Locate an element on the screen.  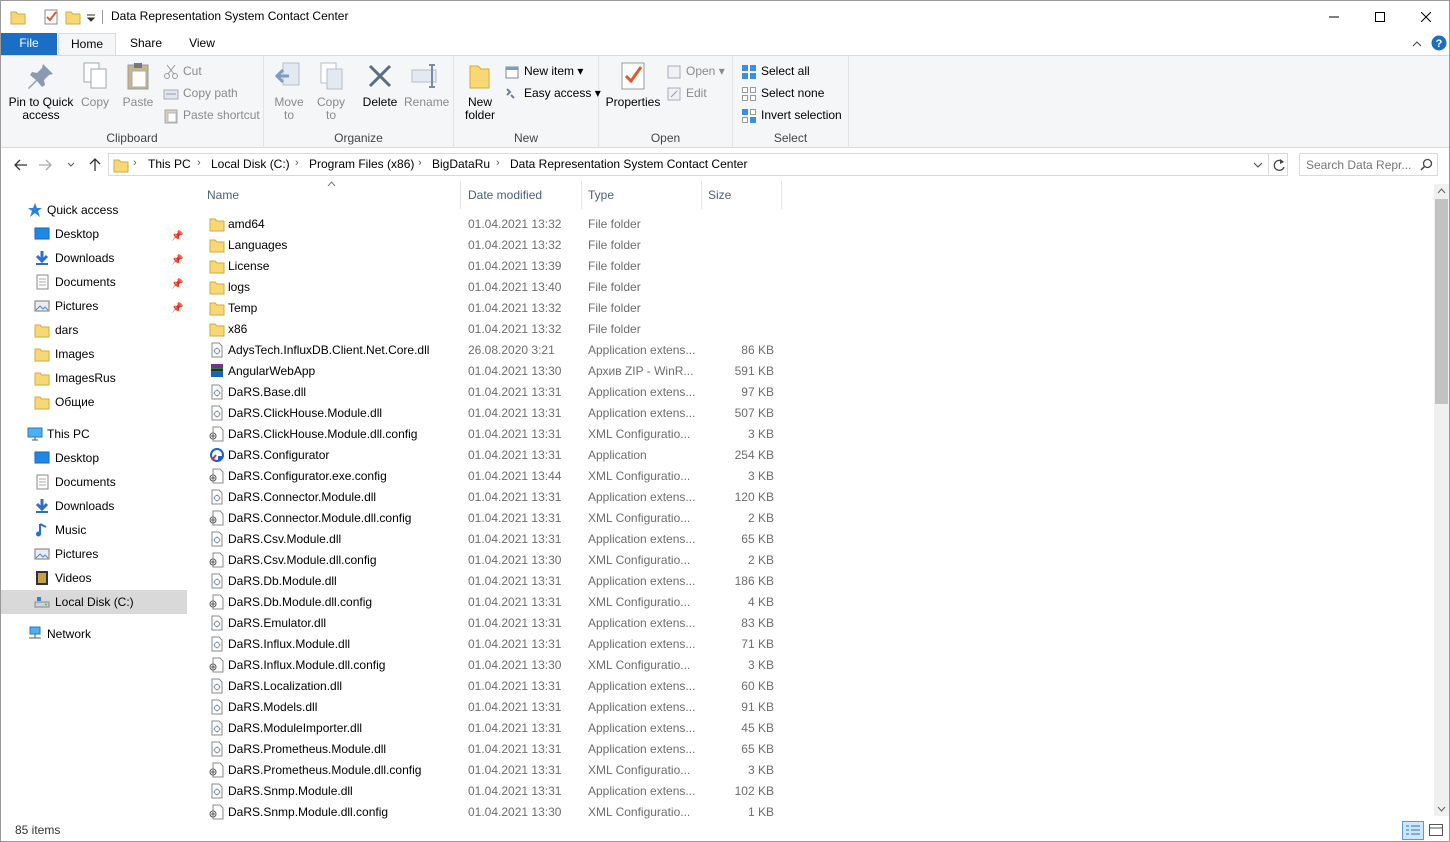
nav-quick-access: Quick access is located at coordinates (94, 210).